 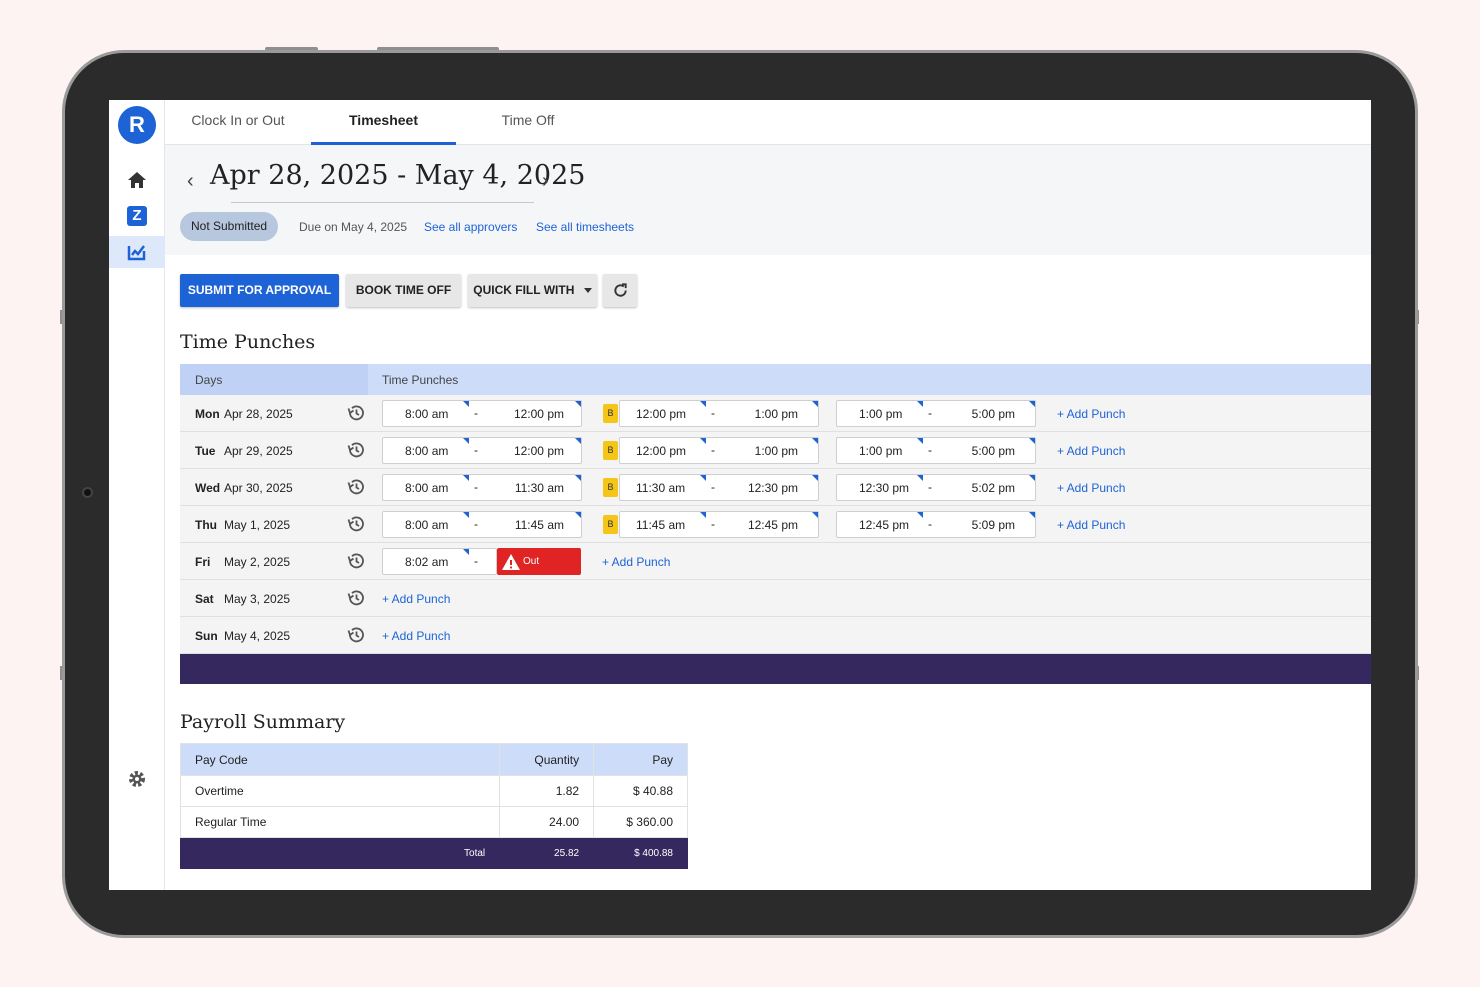 I want to click on pay-header: Pay, so click(x=640, y=759).